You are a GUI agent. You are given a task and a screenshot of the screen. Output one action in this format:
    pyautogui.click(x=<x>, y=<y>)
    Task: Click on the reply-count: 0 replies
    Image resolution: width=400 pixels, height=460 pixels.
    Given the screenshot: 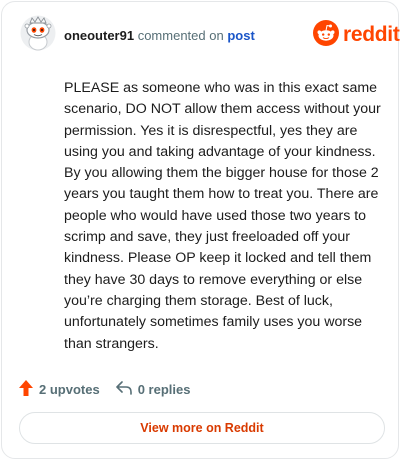 What is the action you would take?
    pyautogui.click(x=164, y=389)
    